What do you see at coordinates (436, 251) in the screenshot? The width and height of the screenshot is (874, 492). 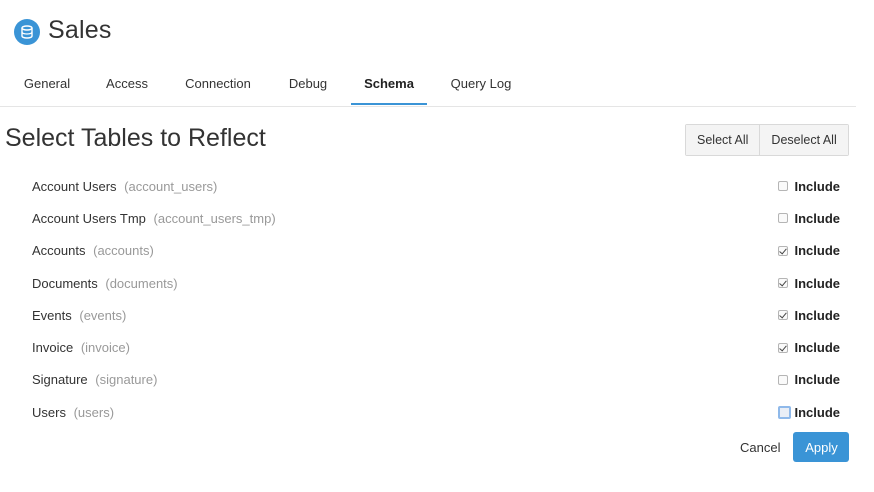 I see `table-row: Accounts (accounts) Include` at bounding box center [436, 251].